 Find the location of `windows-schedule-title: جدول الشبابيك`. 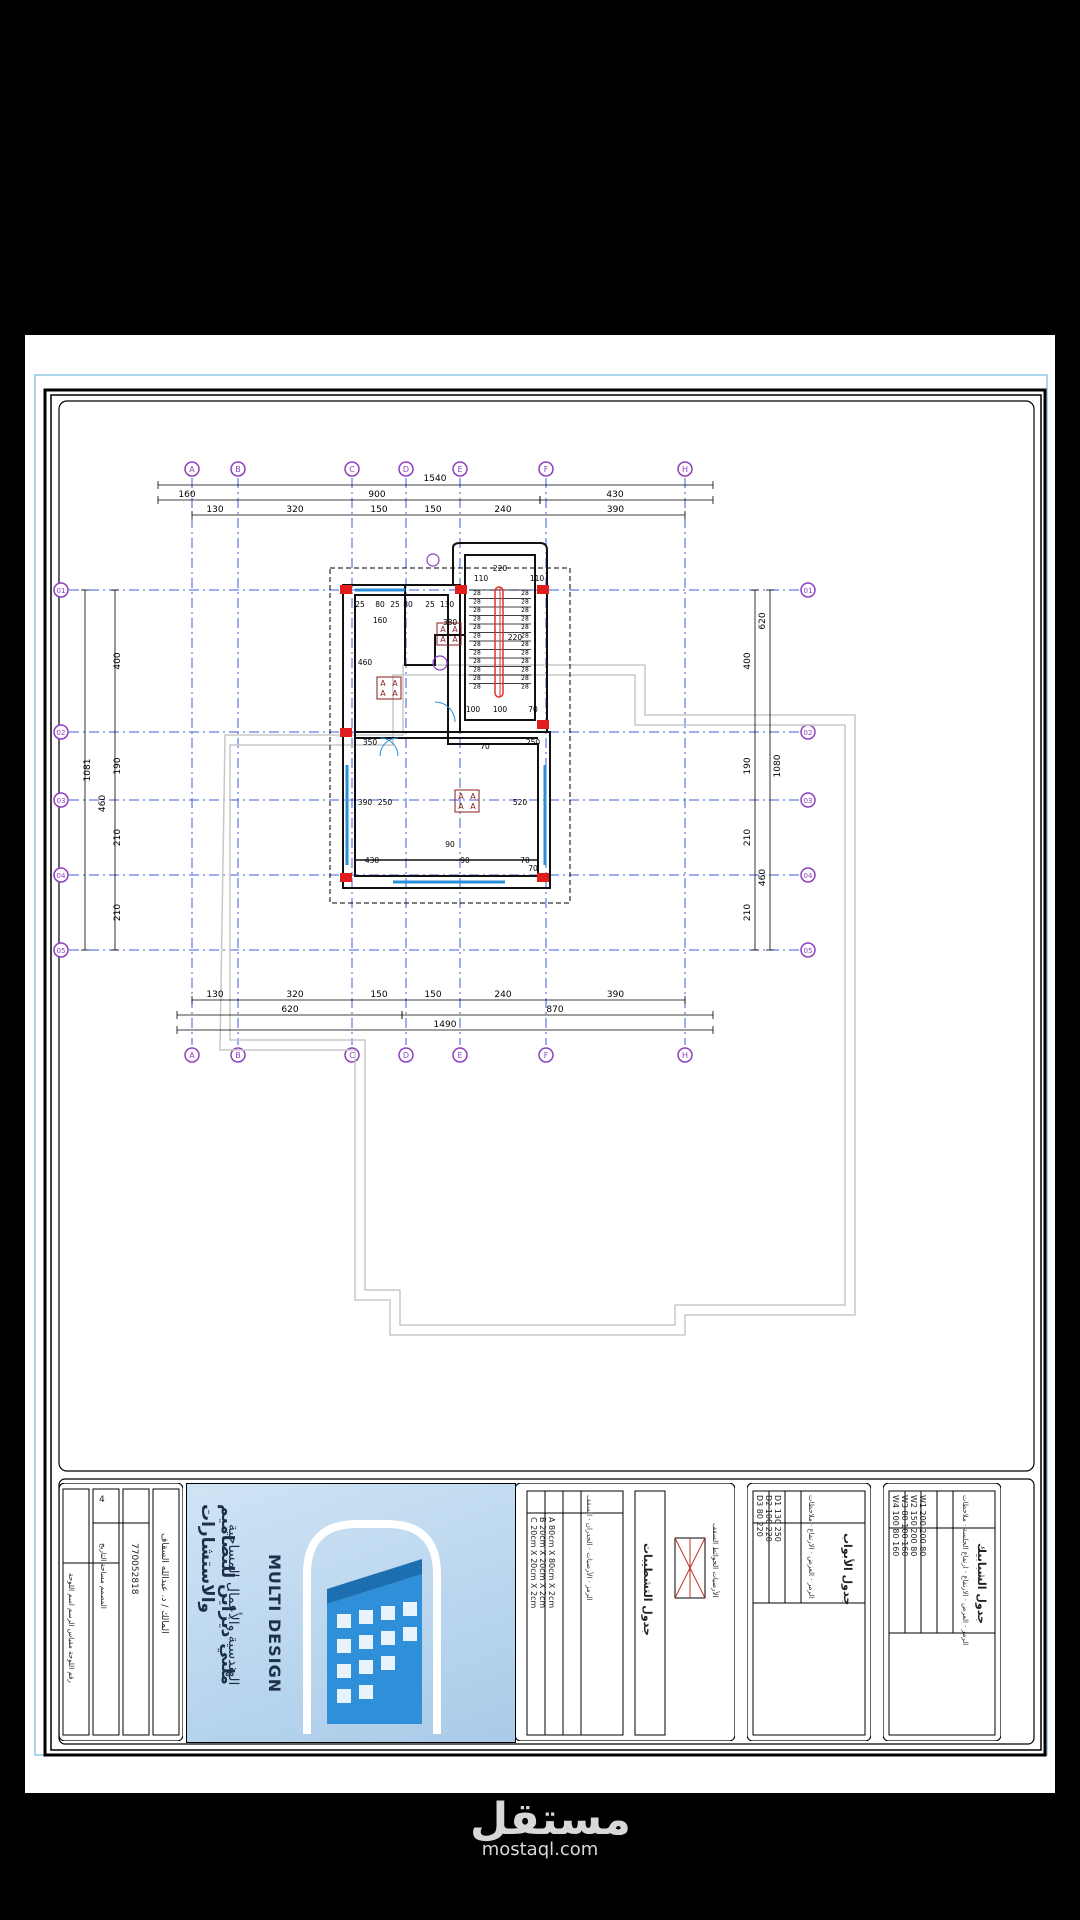

windows-schedule-title: جدول الشبابيك is located at coordinates (981, 1584).